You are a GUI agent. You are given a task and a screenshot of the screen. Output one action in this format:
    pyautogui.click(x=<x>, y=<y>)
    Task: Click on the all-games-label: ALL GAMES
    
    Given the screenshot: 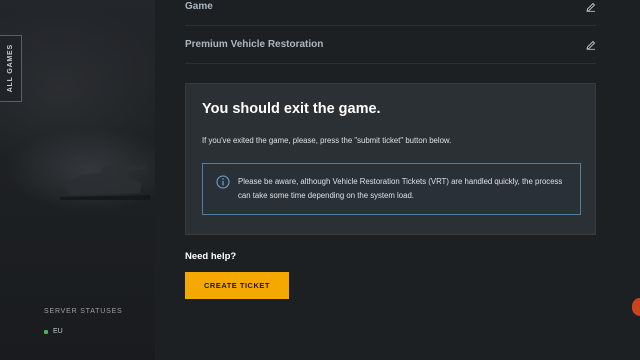 What is the action you would take?
    pyautogui.click(x=10, y=68)
    